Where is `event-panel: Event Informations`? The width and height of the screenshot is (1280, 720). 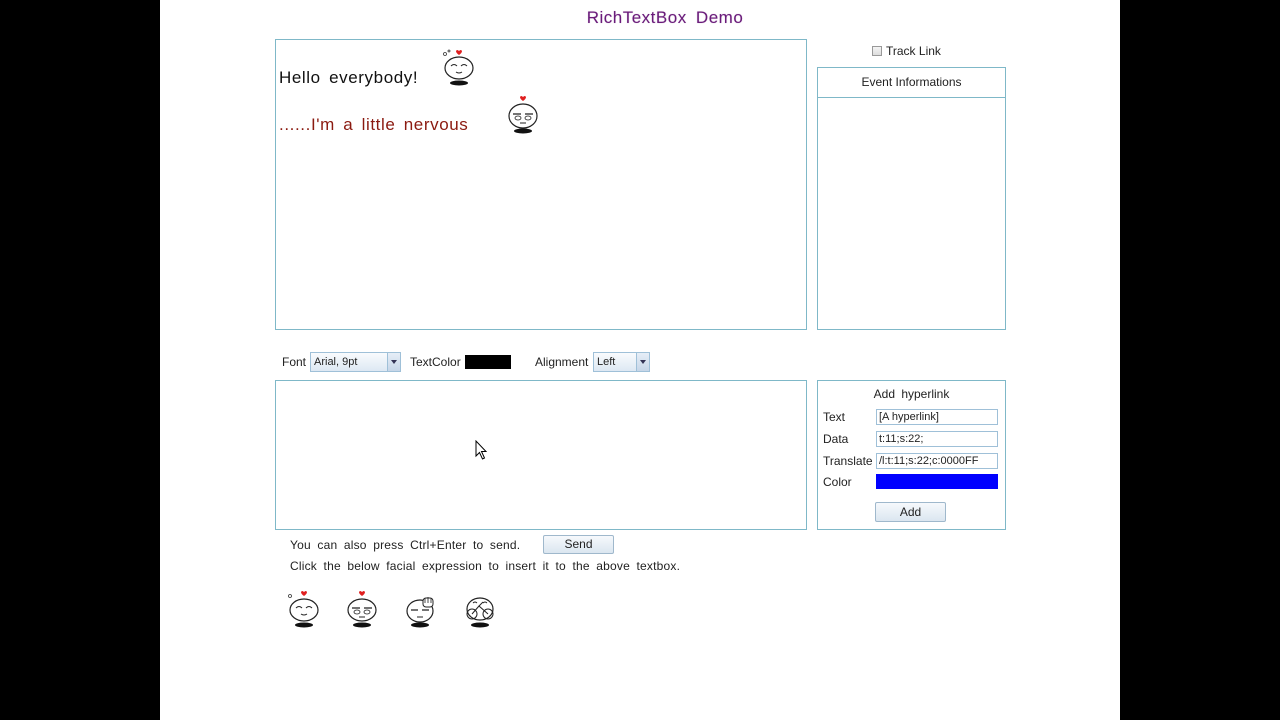
event-panel: Event Informations is located at coordinates (911, 198).